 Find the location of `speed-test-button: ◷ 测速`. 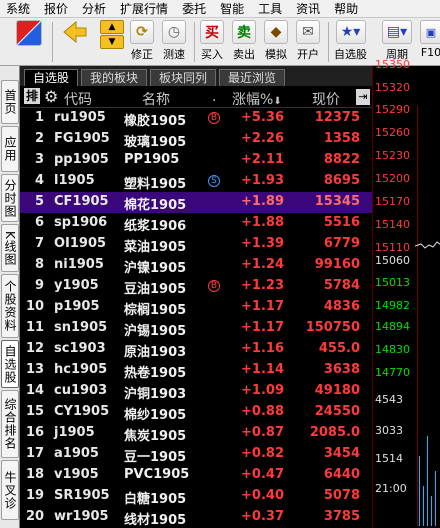

speed-test-button: ◷ 测速 is located at coordinates (174, 42).